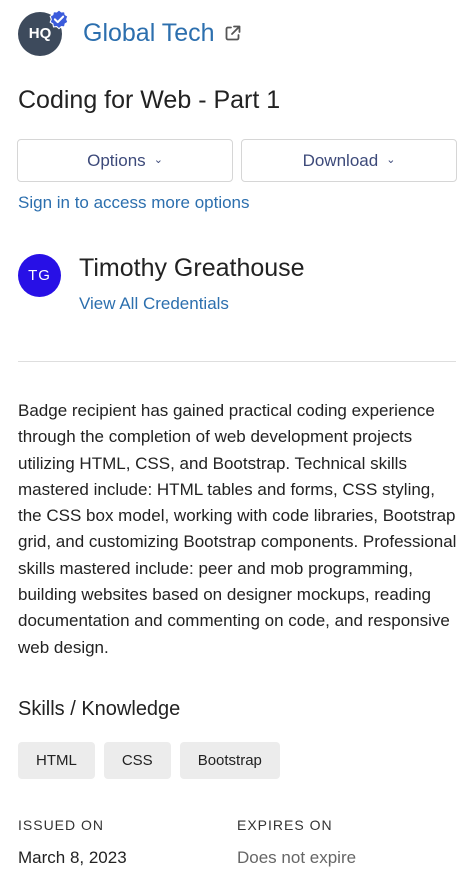  Describe the element at coordinates (149, 33) in the screenshot. I see `issuer-name-link: Global Tech` at that location.